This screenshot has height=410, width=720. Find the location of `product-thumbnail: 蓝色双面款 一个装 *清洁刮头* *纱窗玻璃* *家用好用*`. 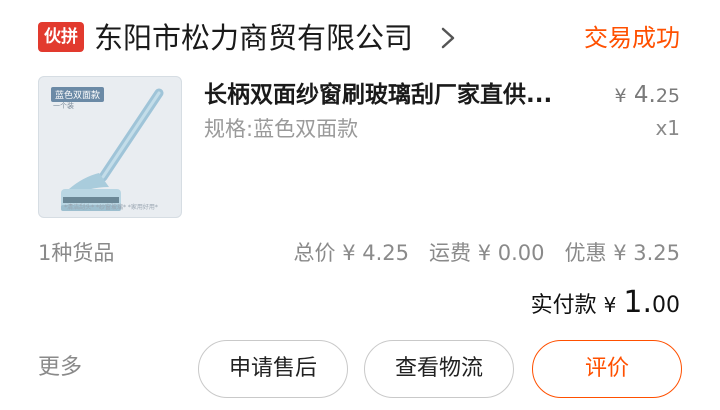

product-thumbnail: 蓝色双面款 一个装 *清洁刮头* *纱窗玻璃* *家用好用* is located at coordinates (110, 147).